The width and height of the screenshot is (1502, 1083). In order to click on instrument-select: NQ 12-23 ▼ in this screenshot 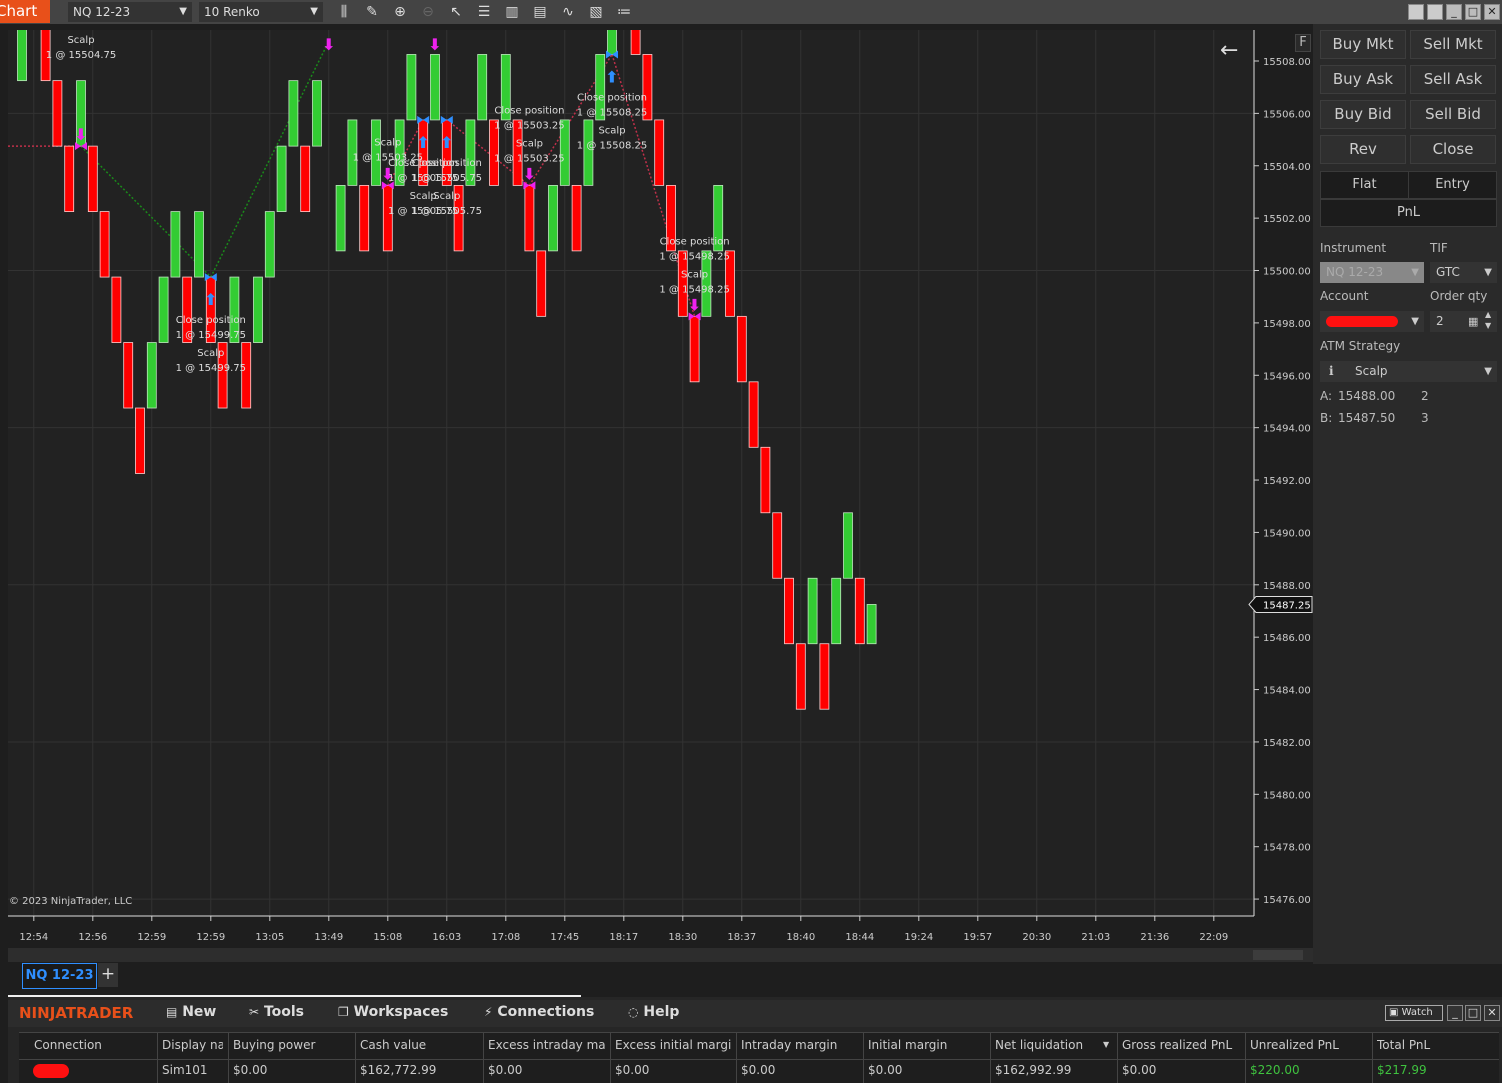, I will do `click(1372, 272)`.